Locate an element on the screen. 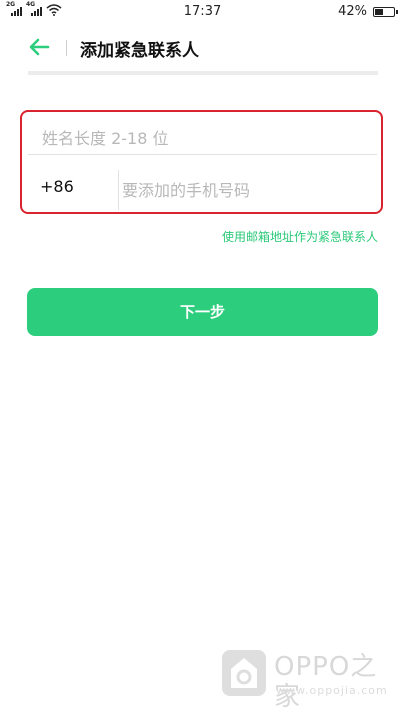  status-bar: 2G 4G 17:37 42% is located at coordinates (202, 11).